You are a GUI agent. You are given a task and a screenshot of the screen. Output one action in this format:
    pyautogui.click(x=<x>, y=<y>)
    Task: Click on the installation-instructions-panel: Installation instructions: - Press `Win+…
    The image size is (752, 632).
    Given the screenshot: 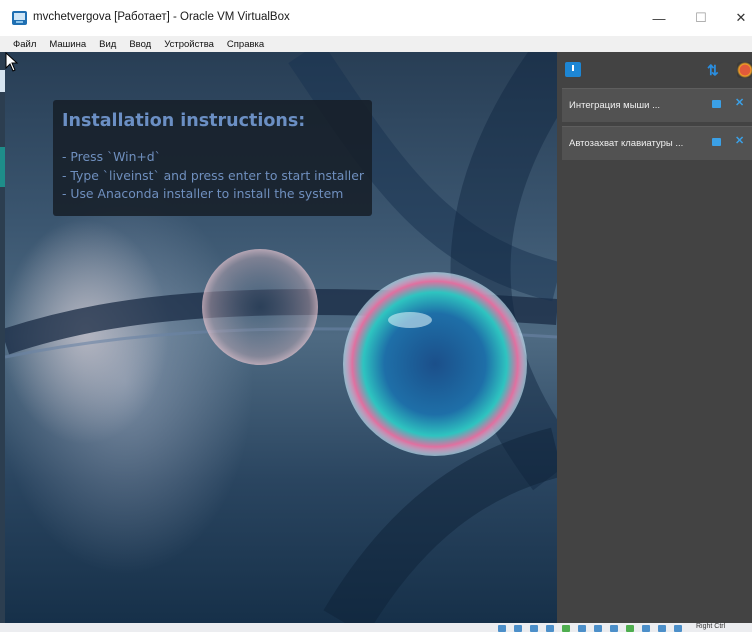 What is the action you would take?
    pyautogui.click(x=212, y=158)
    